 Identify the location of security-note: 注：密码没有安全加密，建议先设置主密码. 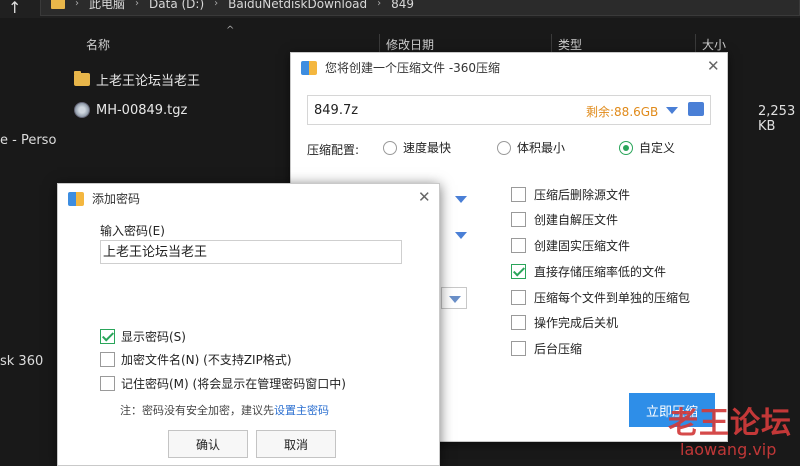
(224, 410).